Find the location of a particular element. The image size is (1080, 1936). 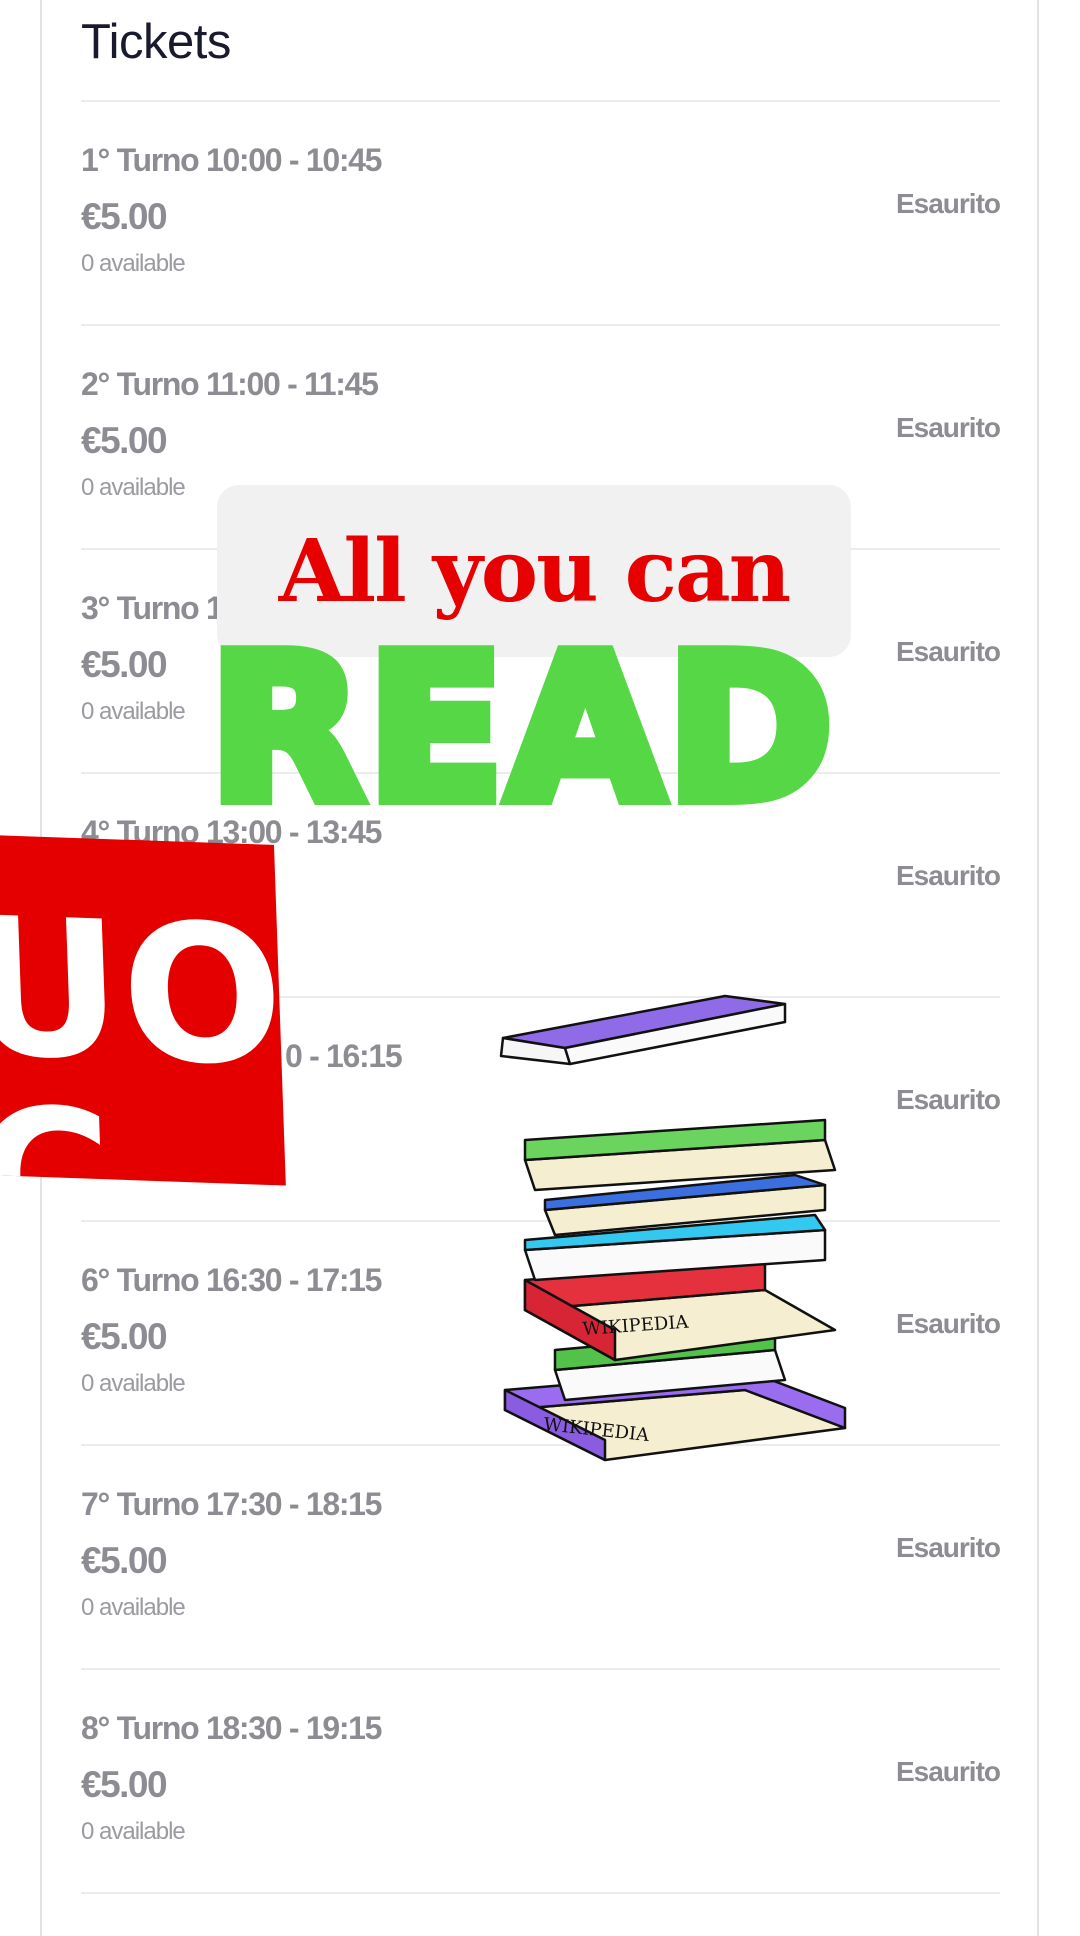

all-you-can-text: All you can is located at coordinates (534, 571).